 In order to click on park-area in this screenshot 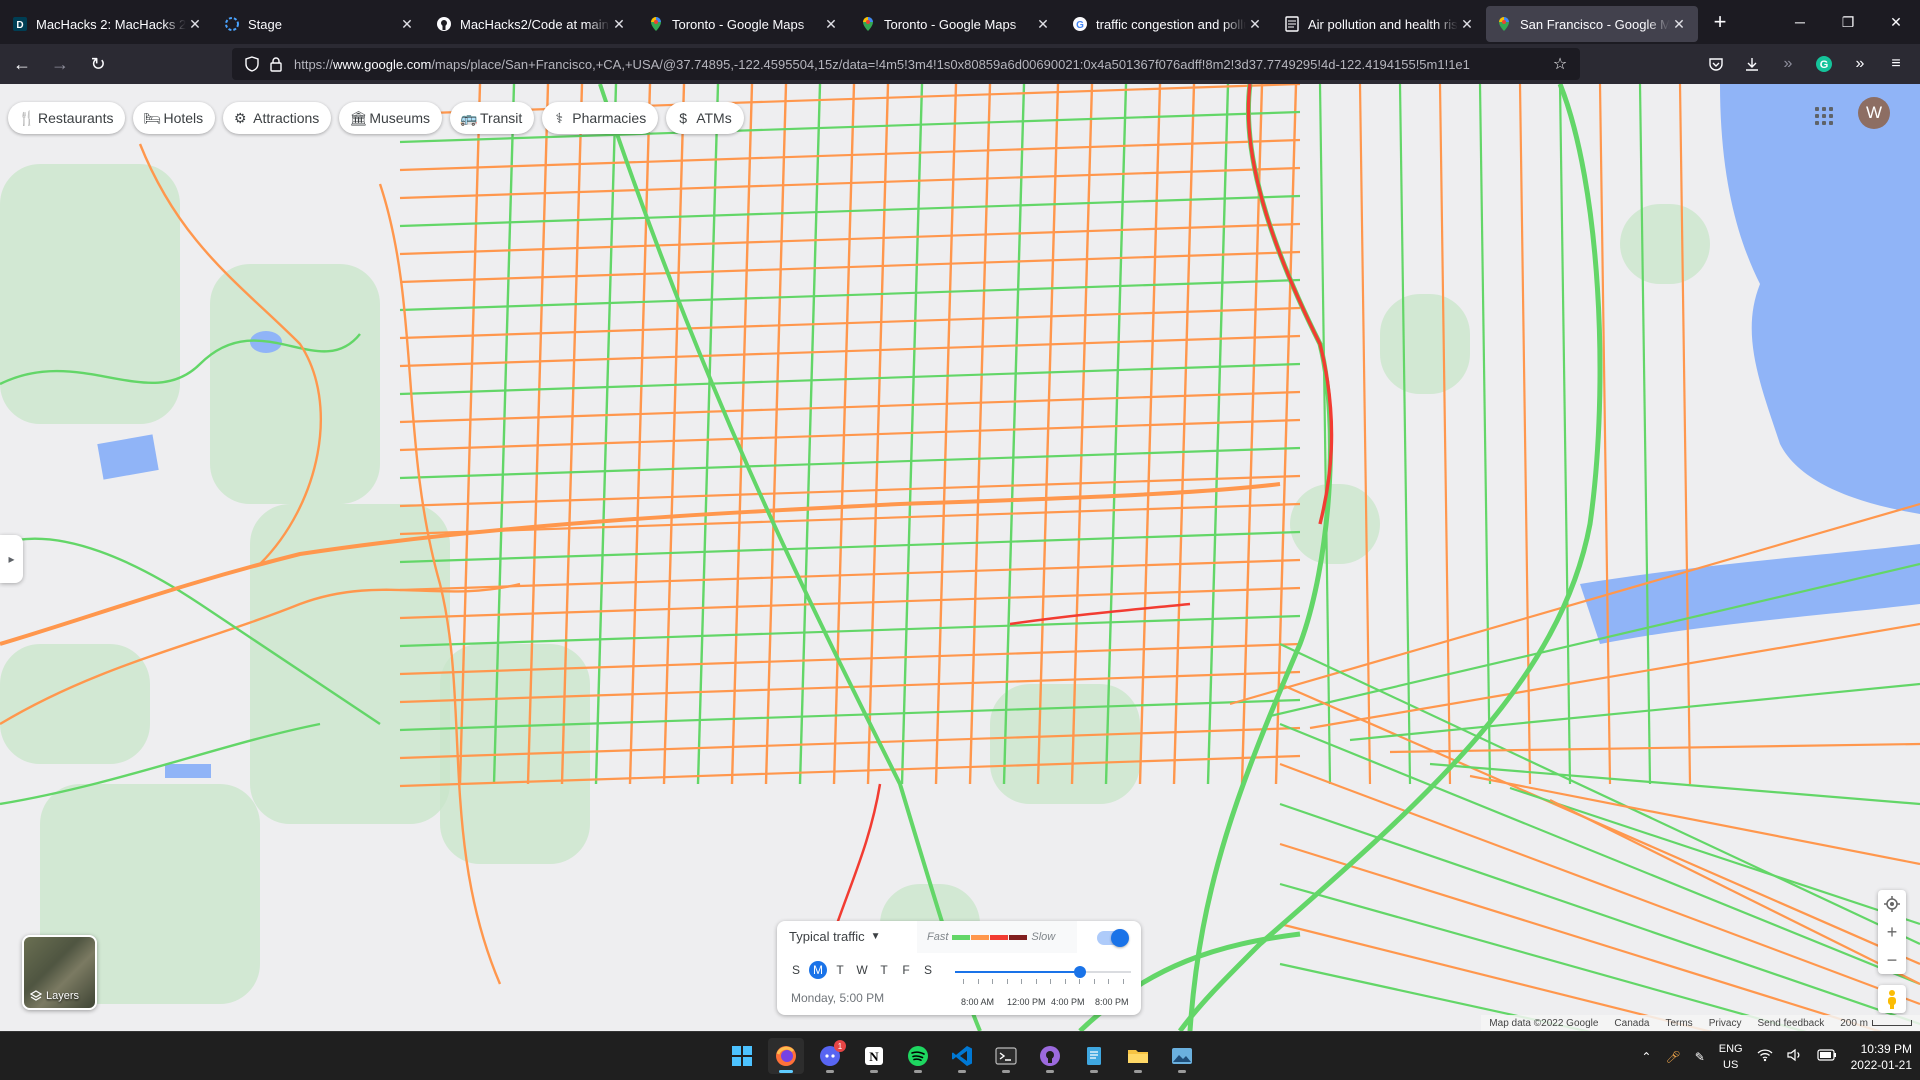, I will do `click(75, 704)`.